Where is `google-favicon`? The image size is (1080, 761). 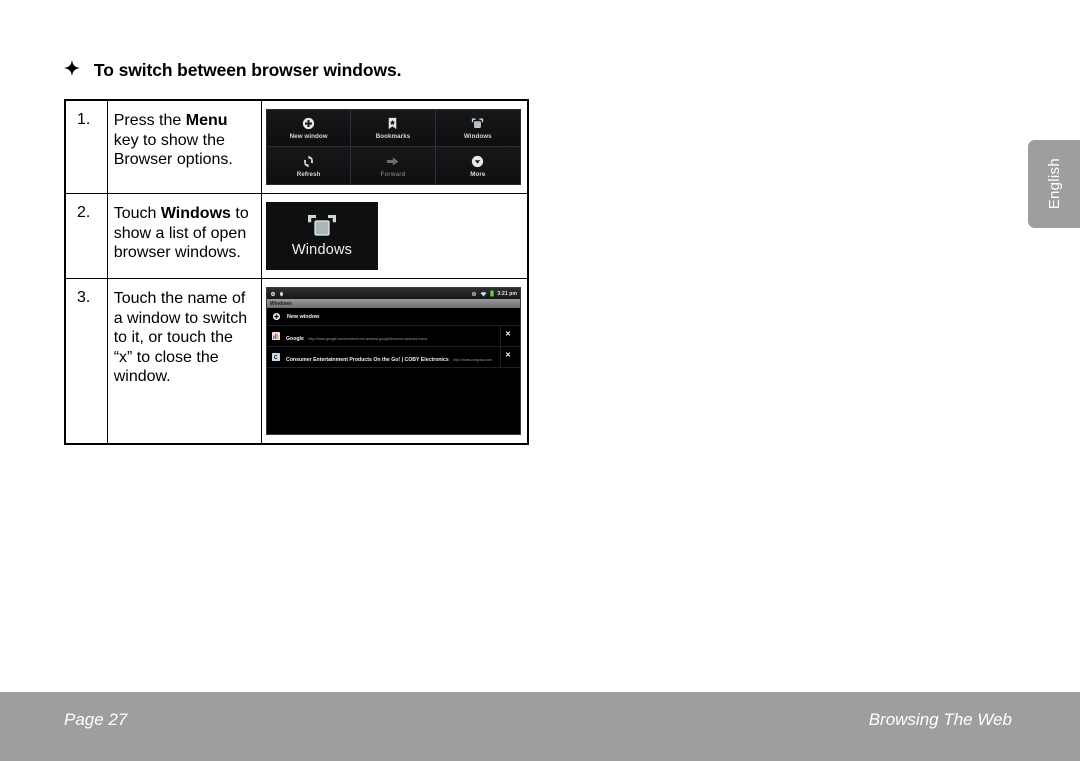 google-favicon is located at coordinates (276, 336).